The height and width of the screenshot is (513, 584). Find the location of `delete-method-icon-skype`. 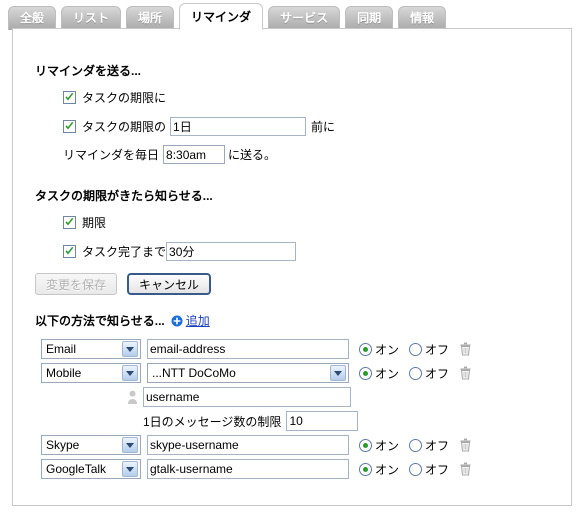

delete-method-icon-skype is located at coordinates (465, 445).